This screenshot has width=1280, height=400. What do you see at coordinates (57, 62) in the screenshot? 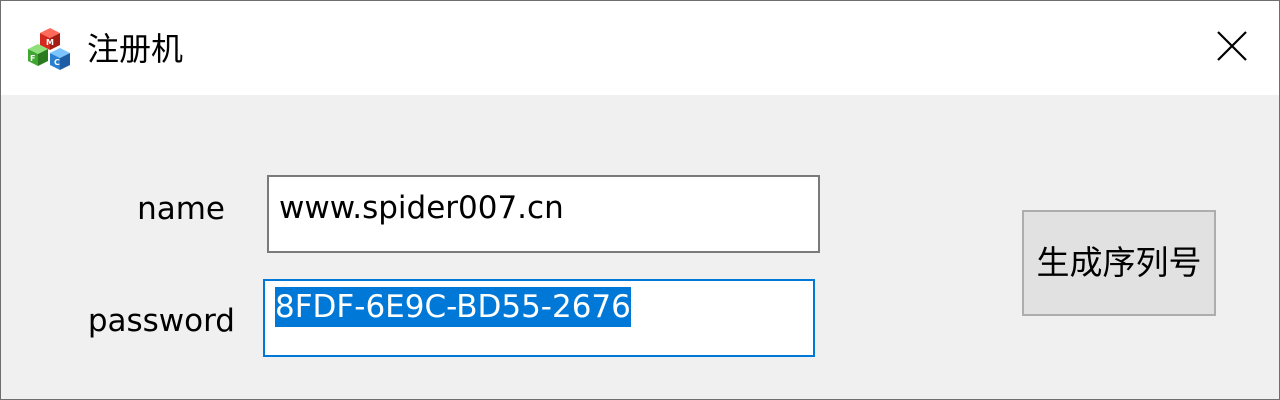
I see `svg-text: C` at bounding box center [57, 62].